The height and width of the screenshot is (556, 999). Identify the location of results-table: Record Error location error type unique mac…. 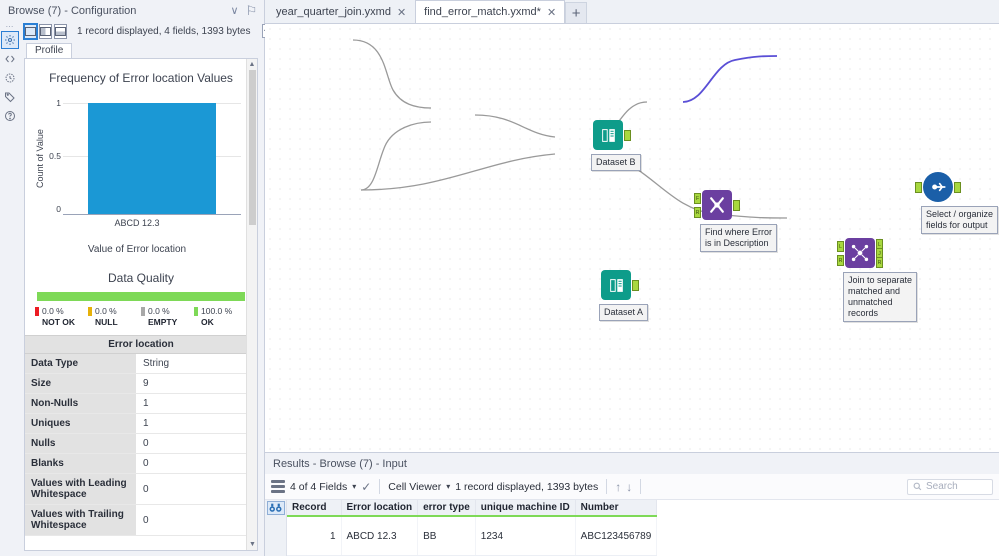
(472, 528).